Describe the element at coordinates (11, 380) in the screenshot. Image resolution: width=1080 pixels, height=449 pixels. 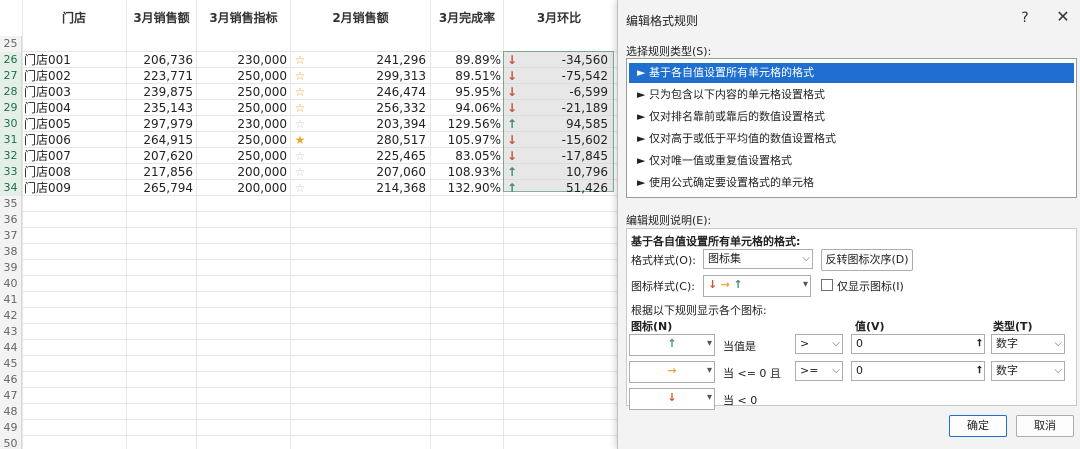
I see `row-number: 46` at that location.